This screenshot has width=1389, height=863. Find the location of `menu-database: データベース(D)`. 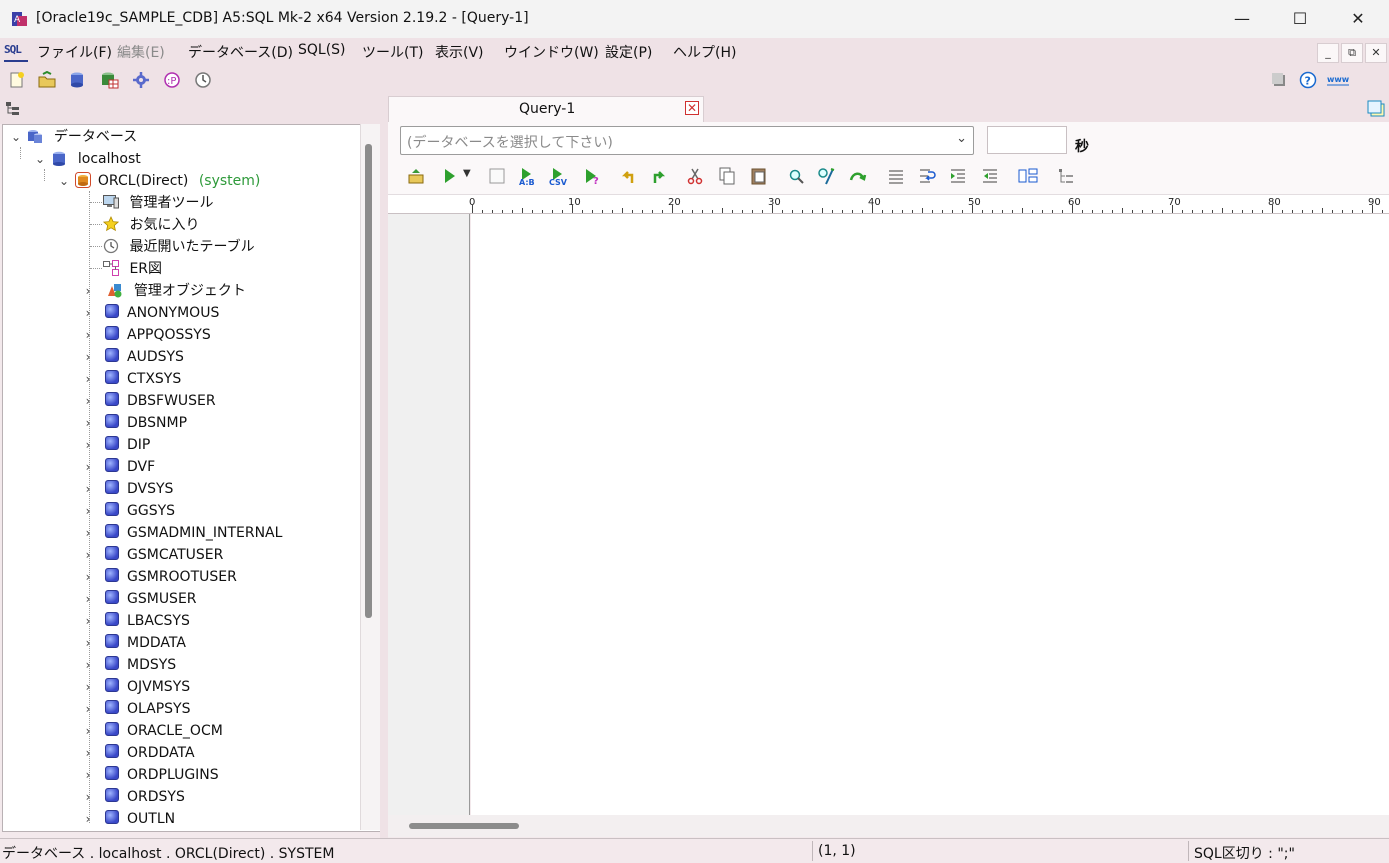

menu-database: データベース(D) is located at coordinates (240, 52).